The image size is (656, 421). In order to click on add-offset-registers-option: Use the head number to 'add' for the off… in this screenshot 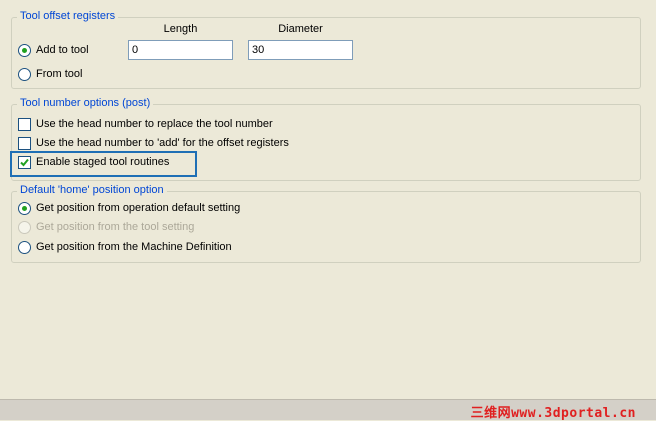, I will do `click(153, 143)`.